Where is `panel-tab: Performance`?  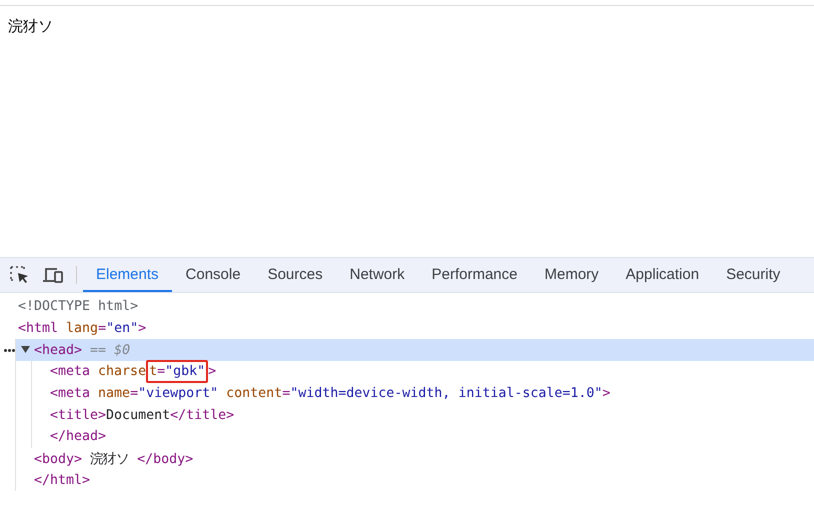
panel-tab: Performance is located at coordinates (474, 275).